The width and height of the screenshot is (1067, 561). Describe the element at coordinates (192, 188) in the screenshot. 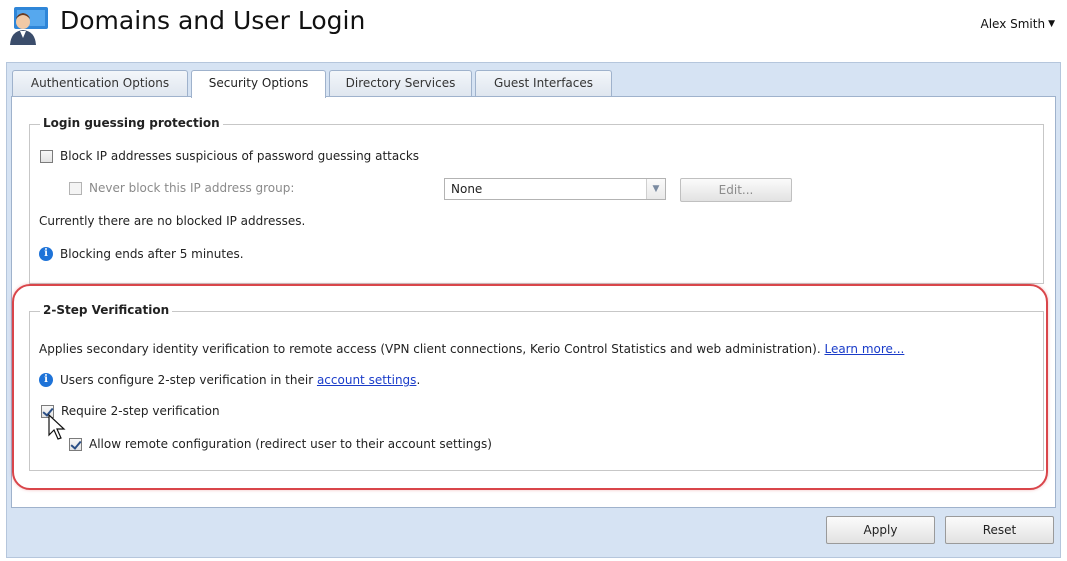

I see `never-block-label: Never block this IP address group:` at that location.